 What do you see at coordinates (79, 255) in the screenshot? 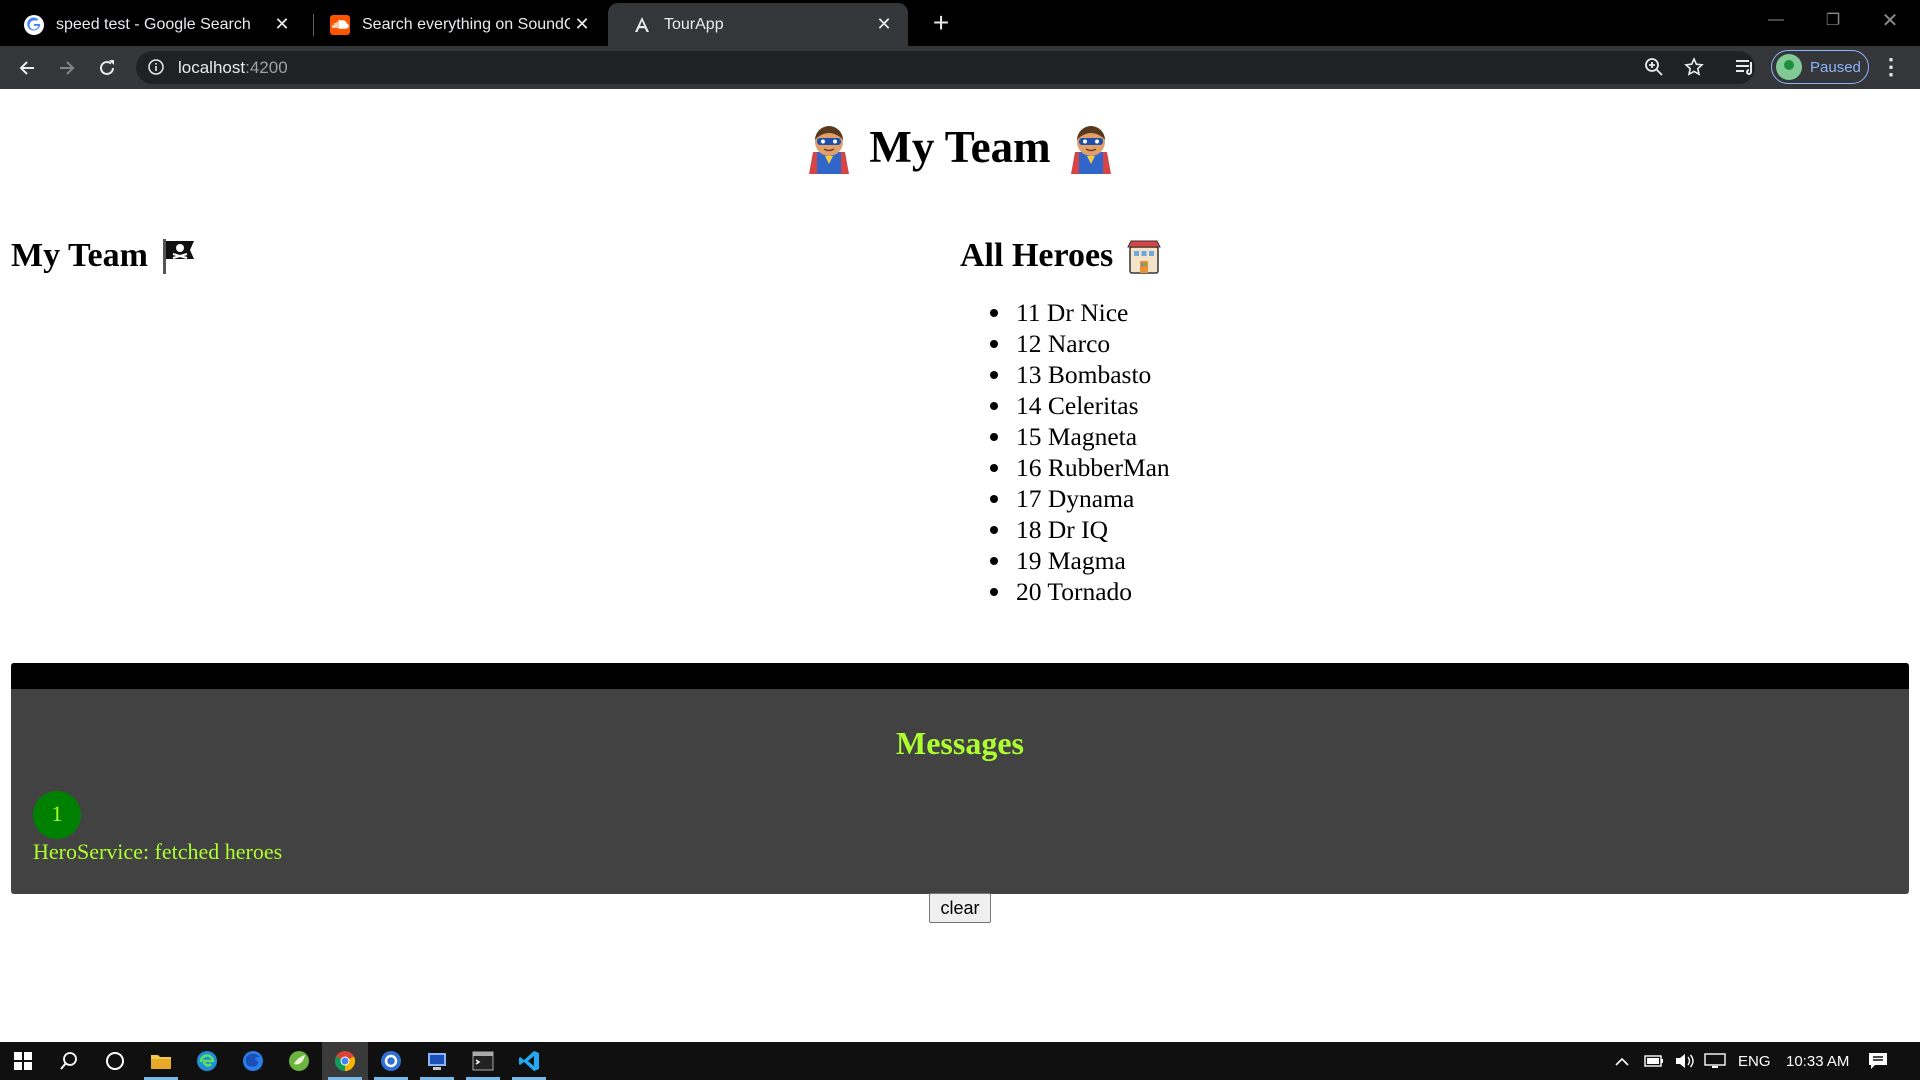
I see `my-team-heading-text: My Team` at bounding box center [79, 255].